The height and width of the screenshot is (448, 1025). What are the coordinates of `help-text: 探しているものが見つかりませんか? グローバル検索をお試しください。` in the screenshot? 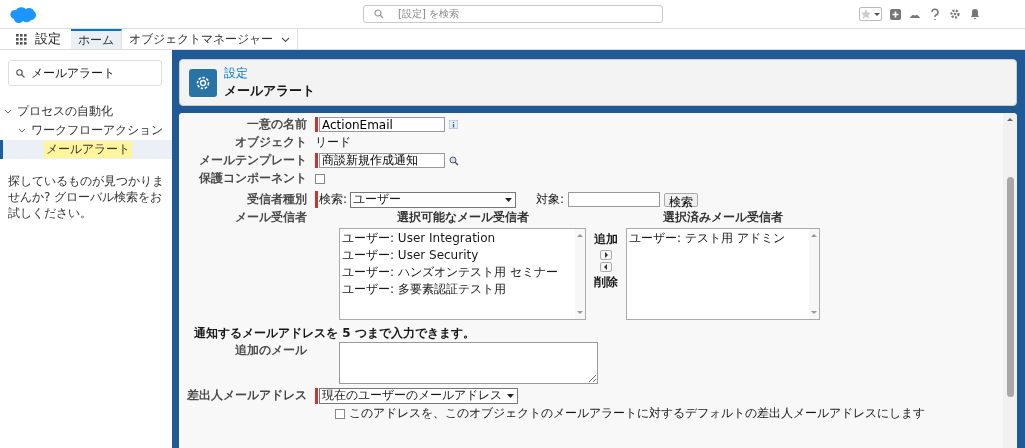 It's located at (86, 197).